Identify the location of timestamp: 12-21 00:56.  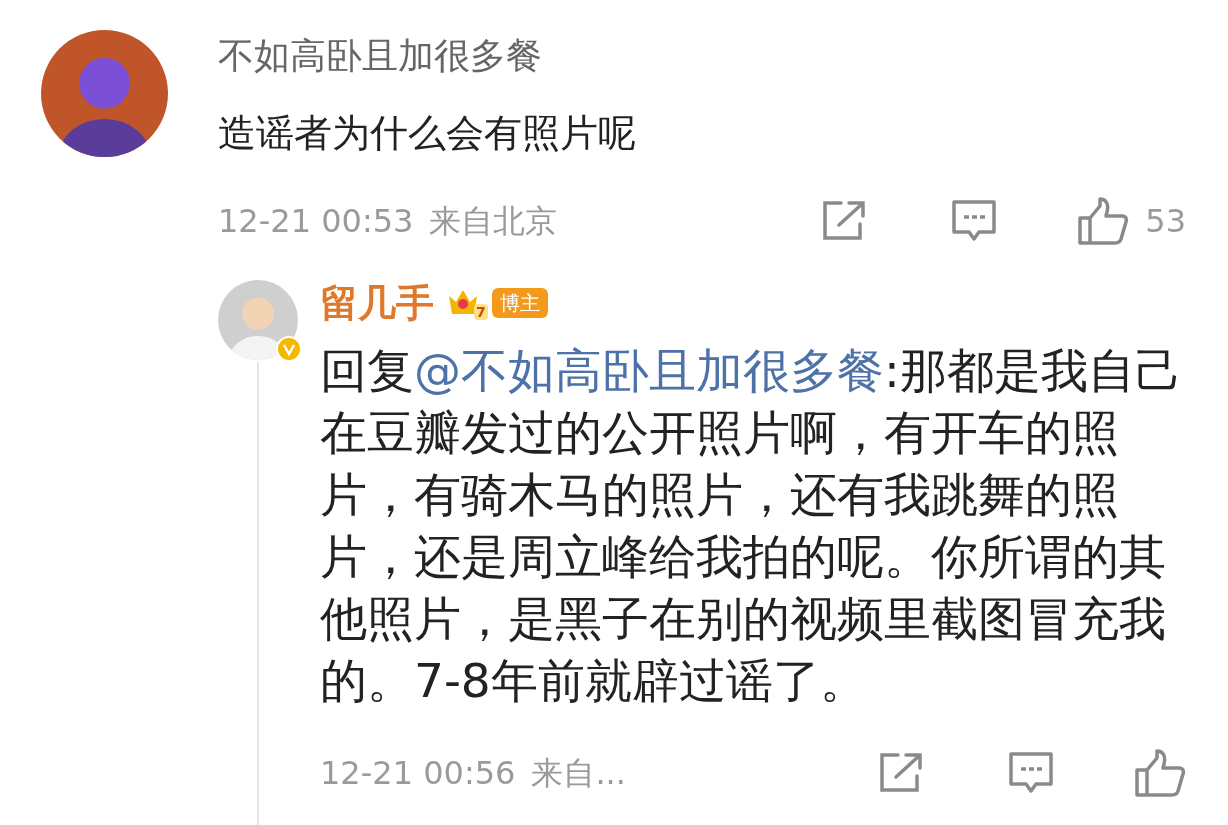
(418, 773).